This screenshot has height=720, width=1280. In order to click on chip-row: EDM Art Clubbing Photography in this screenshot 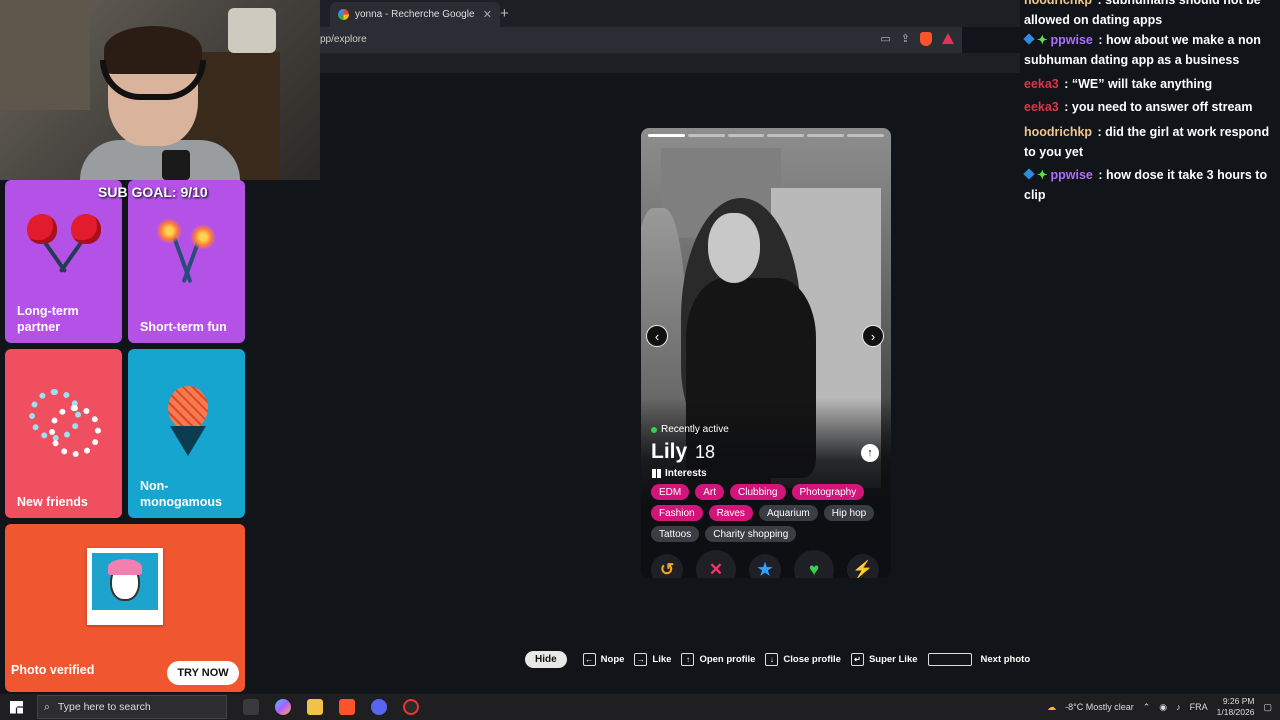, I will do `click(768, 492)`.